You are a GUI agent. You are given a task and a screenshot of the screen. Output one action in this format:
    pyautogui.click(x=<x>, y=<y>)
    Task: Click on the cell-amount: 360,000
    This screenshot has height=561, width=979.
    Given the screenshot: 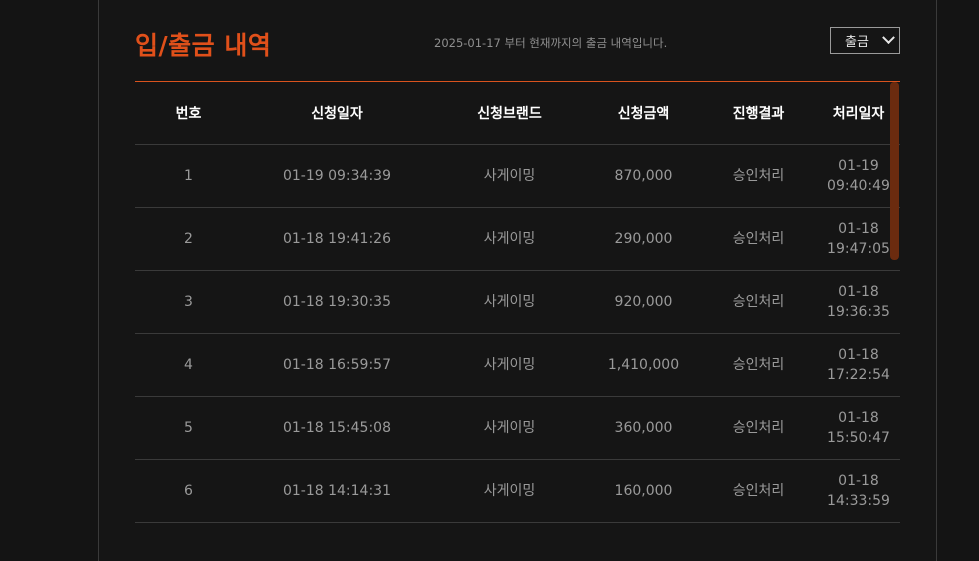 What is the action you would take?
    pyautogui.click(x=643, y=428)
    